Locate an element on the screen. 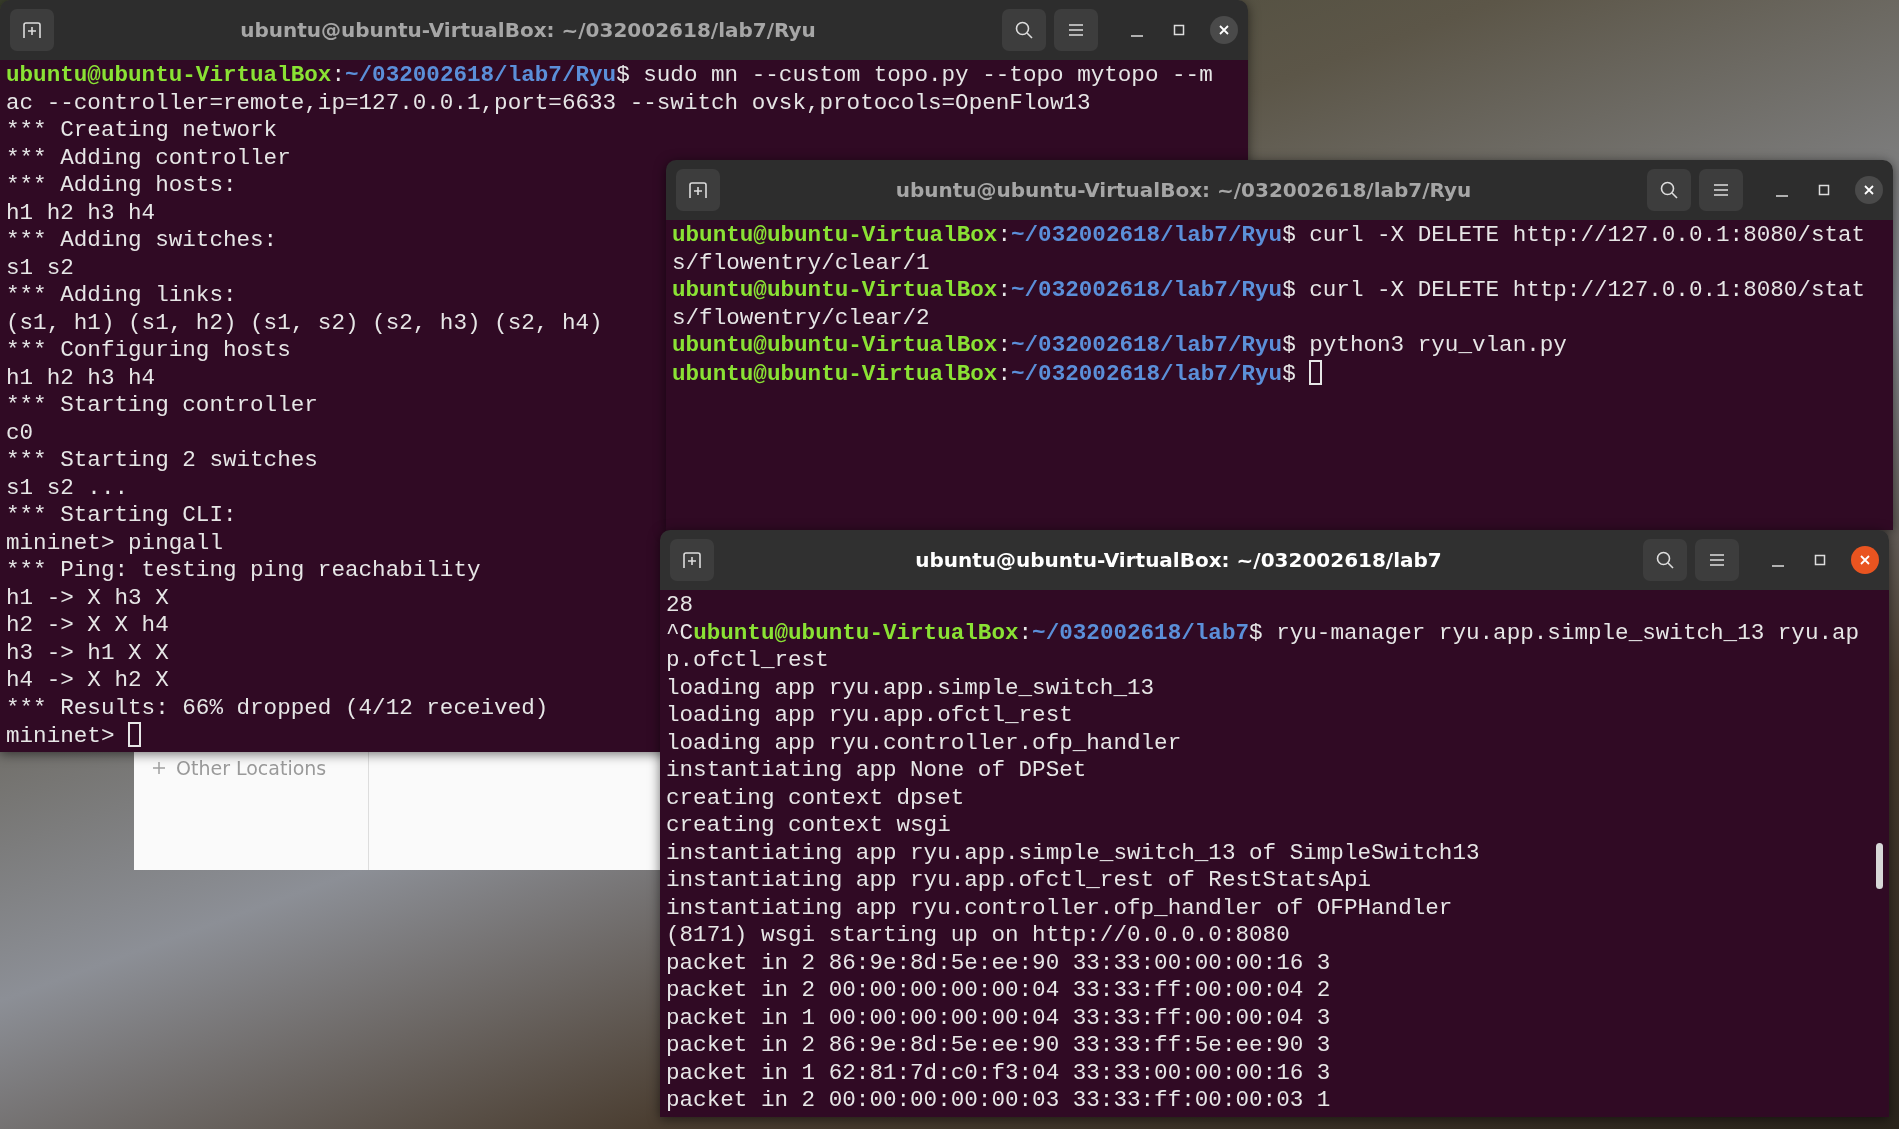 This screenshot has width=1899, height=1129. sidebar-item: Other Locations is located at coordinates (239, 768).